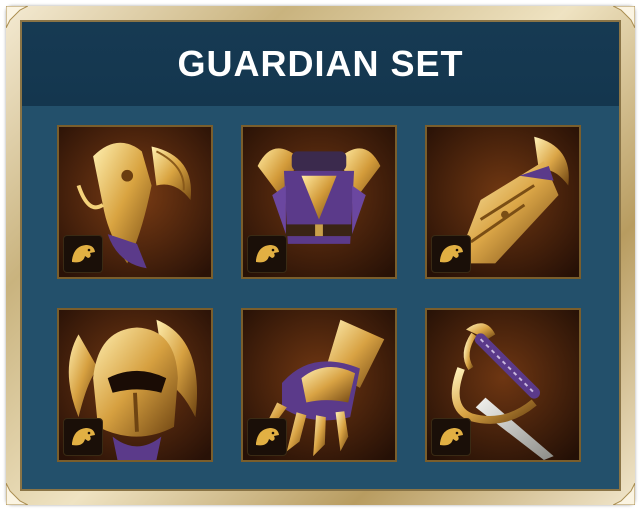  What do you see at coordinates (503, 385) in the screenshot?
I see `gear-tile-weapon` at bounding box center [503, 385].